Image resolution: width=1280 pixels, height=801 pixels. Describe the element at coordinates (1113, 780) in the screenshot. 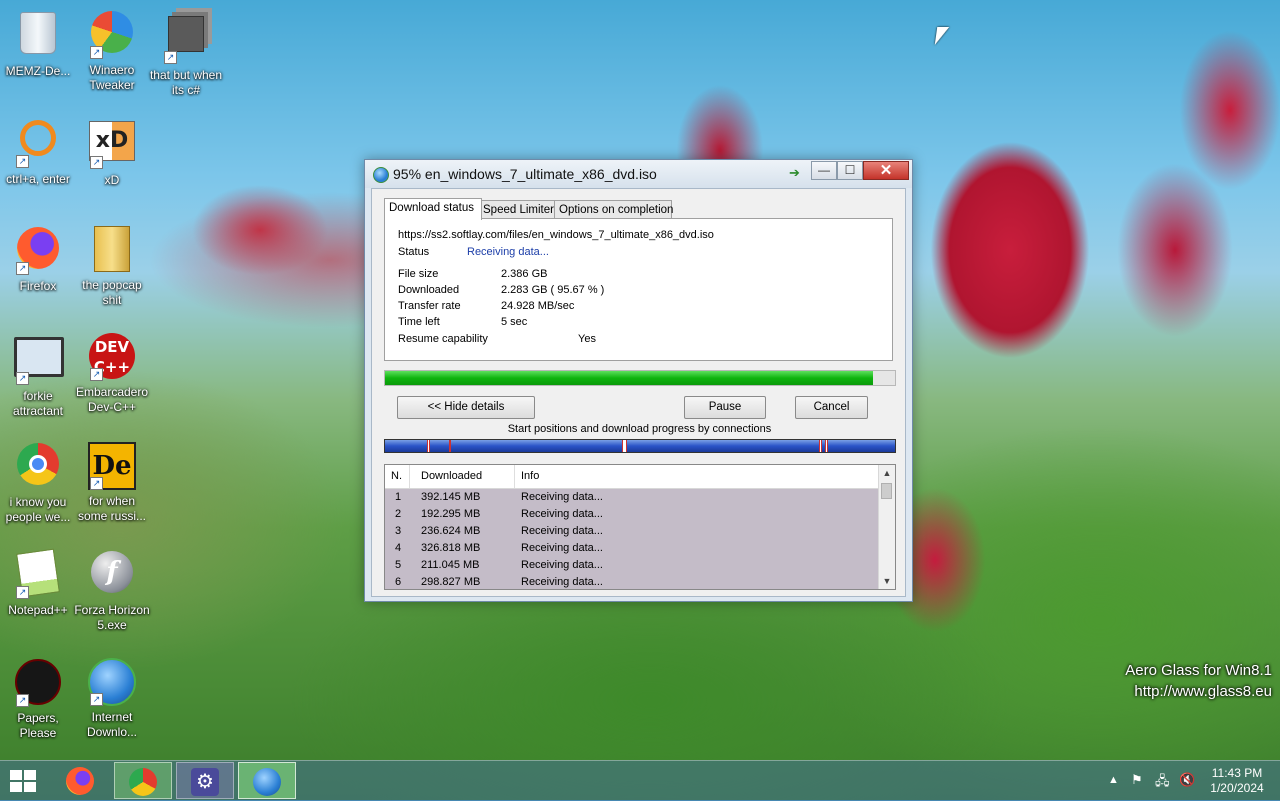

I see `tray-overflow-icon: ▲` at that location.